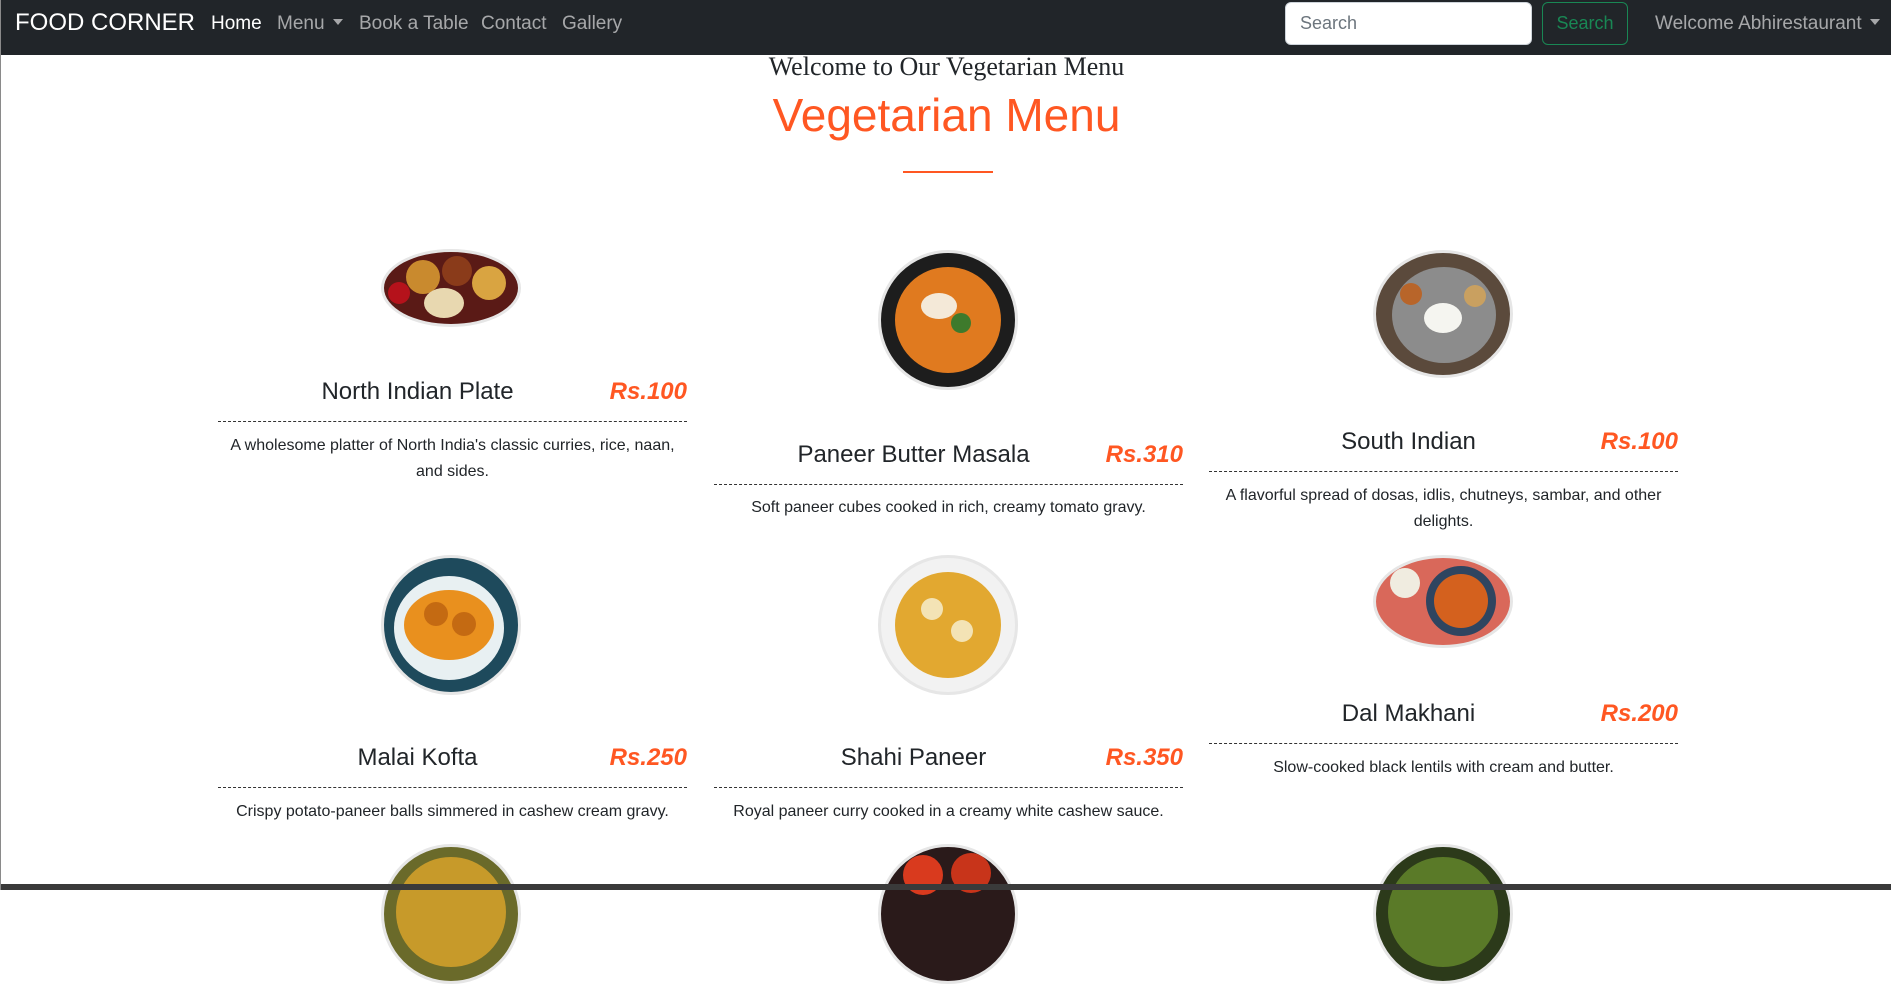  Describe the element at coordinates (1639, 713) in the screenshot. I see `dish-price: Rs.200` at that location.